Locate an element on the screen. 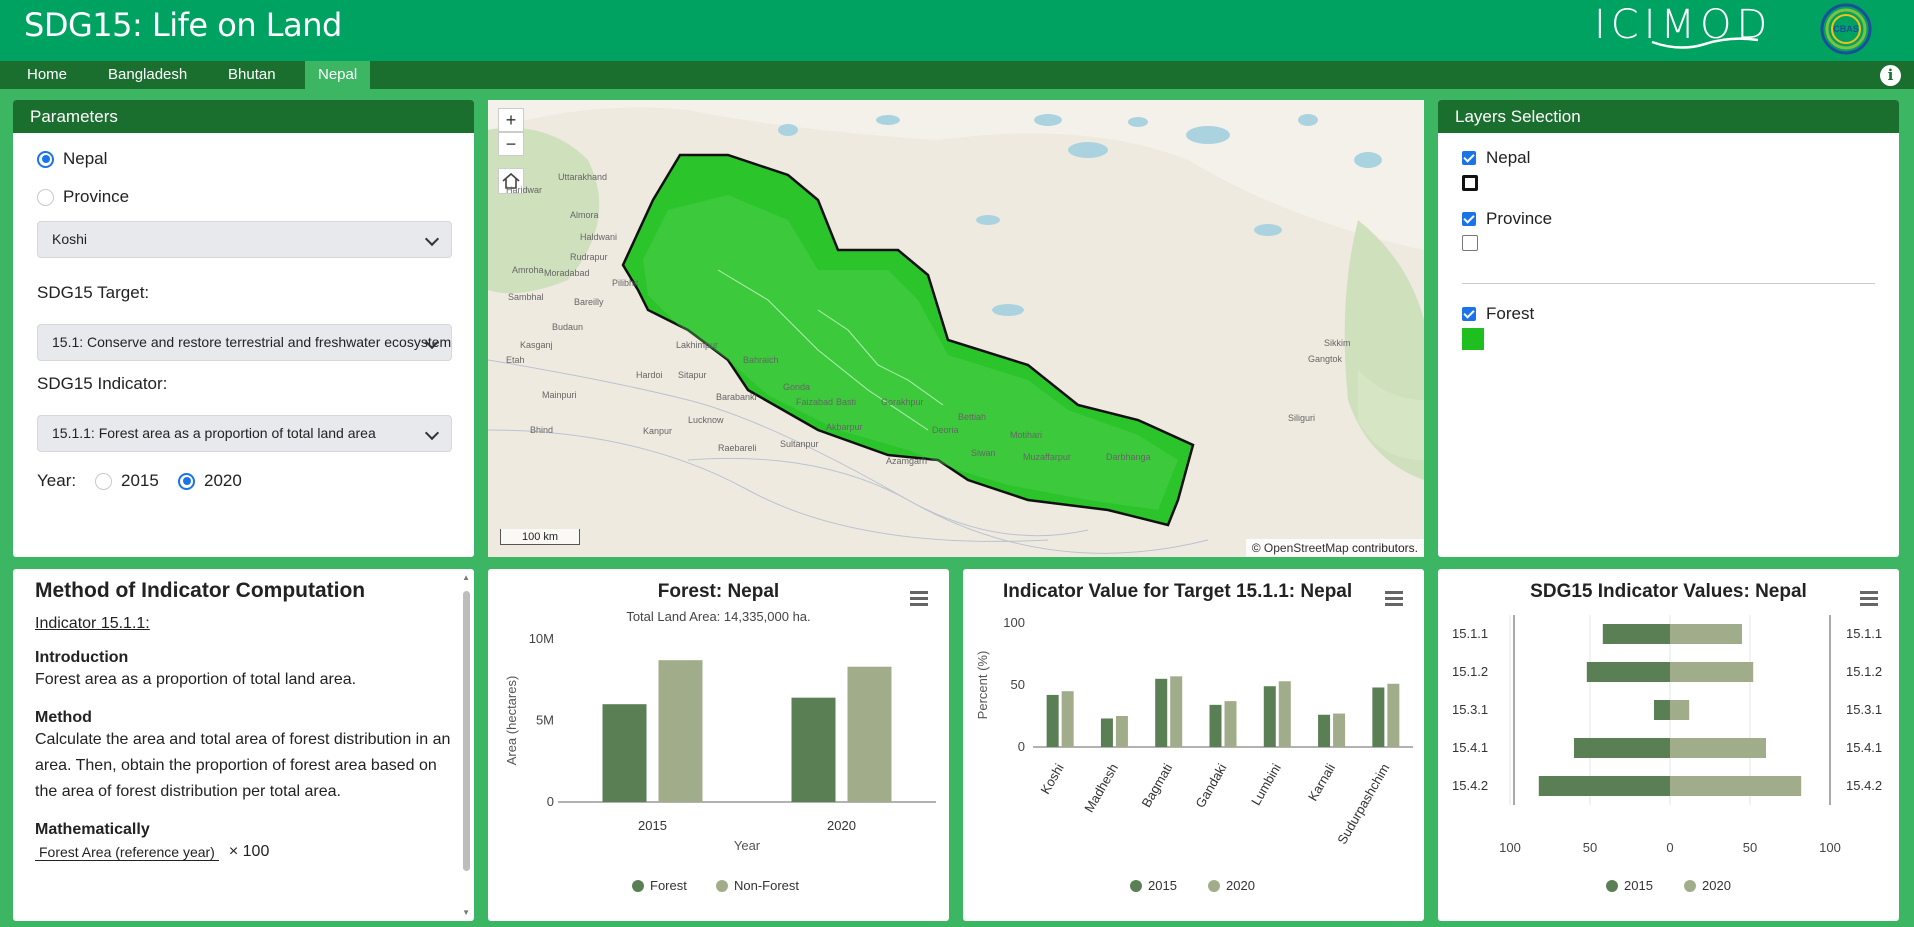 The image size is (1914, 927). map-place-label: Amroha is located at coordinates (528, 270).